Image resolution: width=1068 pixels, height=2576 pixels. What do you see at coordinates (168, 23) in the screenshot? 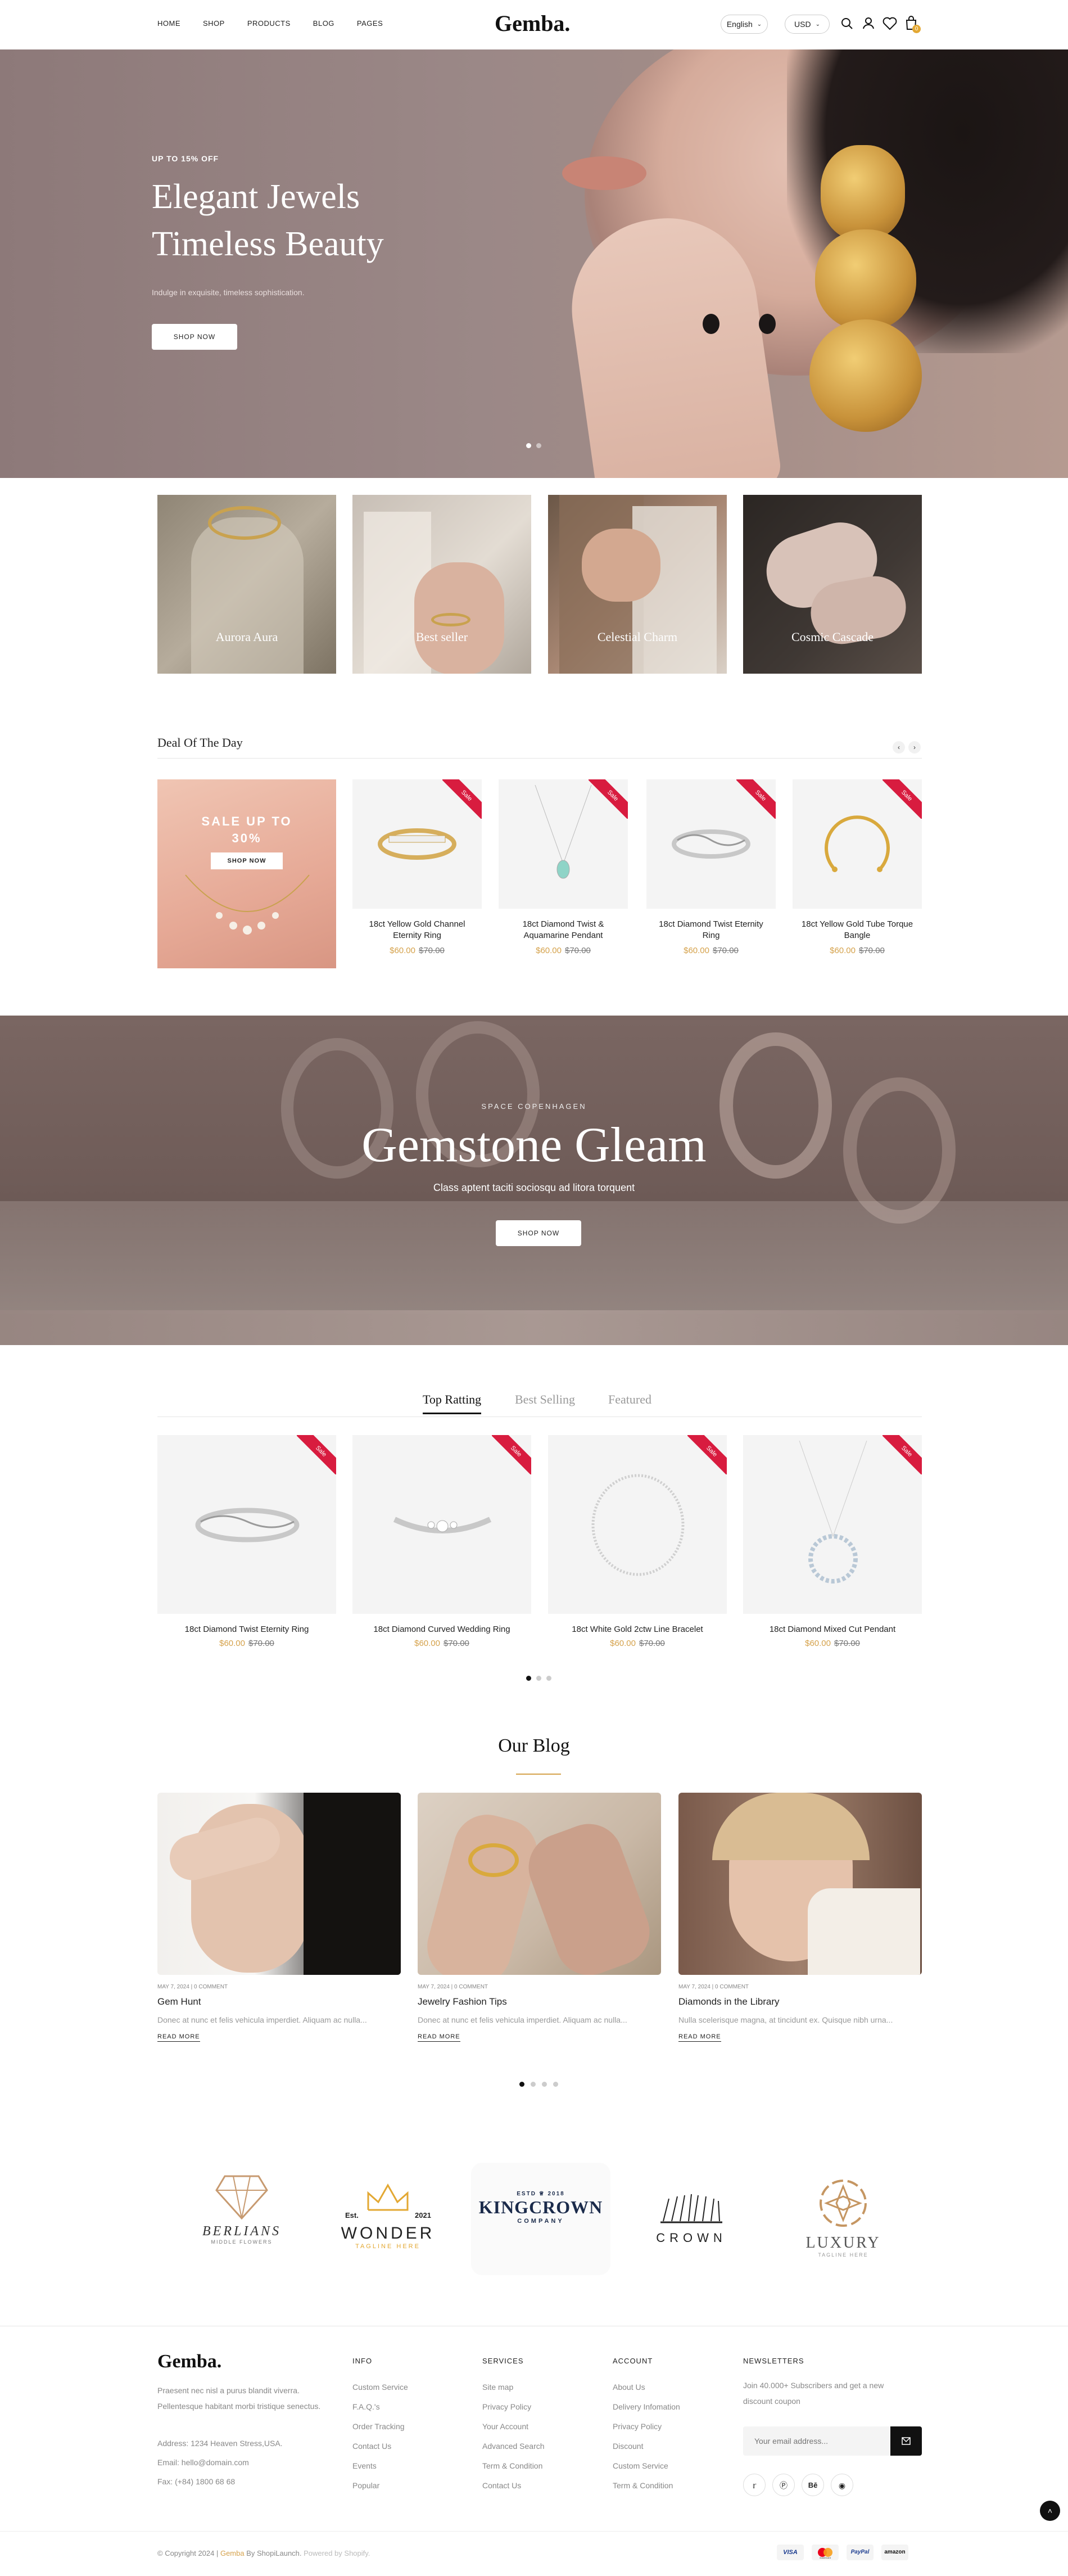
I see `nav-home: HOME` at bounding box center [168, 23].